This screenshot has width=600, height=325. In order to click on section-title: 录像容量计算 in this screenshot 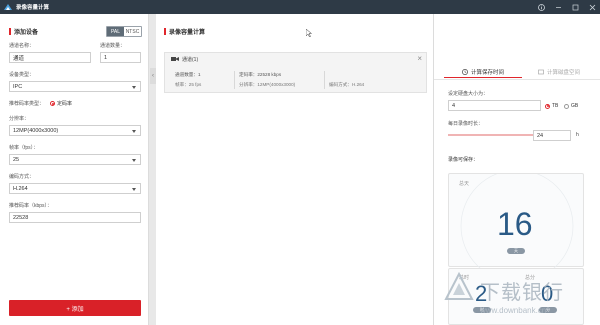, I will do `click(187, 33)`.